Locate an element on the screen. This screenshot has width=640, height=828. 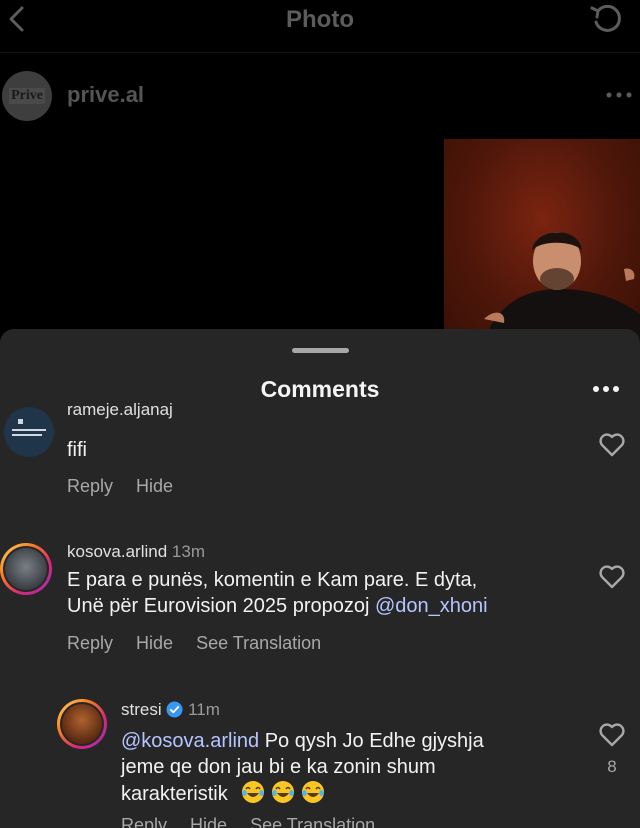
mention-link: @don_xhoni is located at coordinates (431, 606).